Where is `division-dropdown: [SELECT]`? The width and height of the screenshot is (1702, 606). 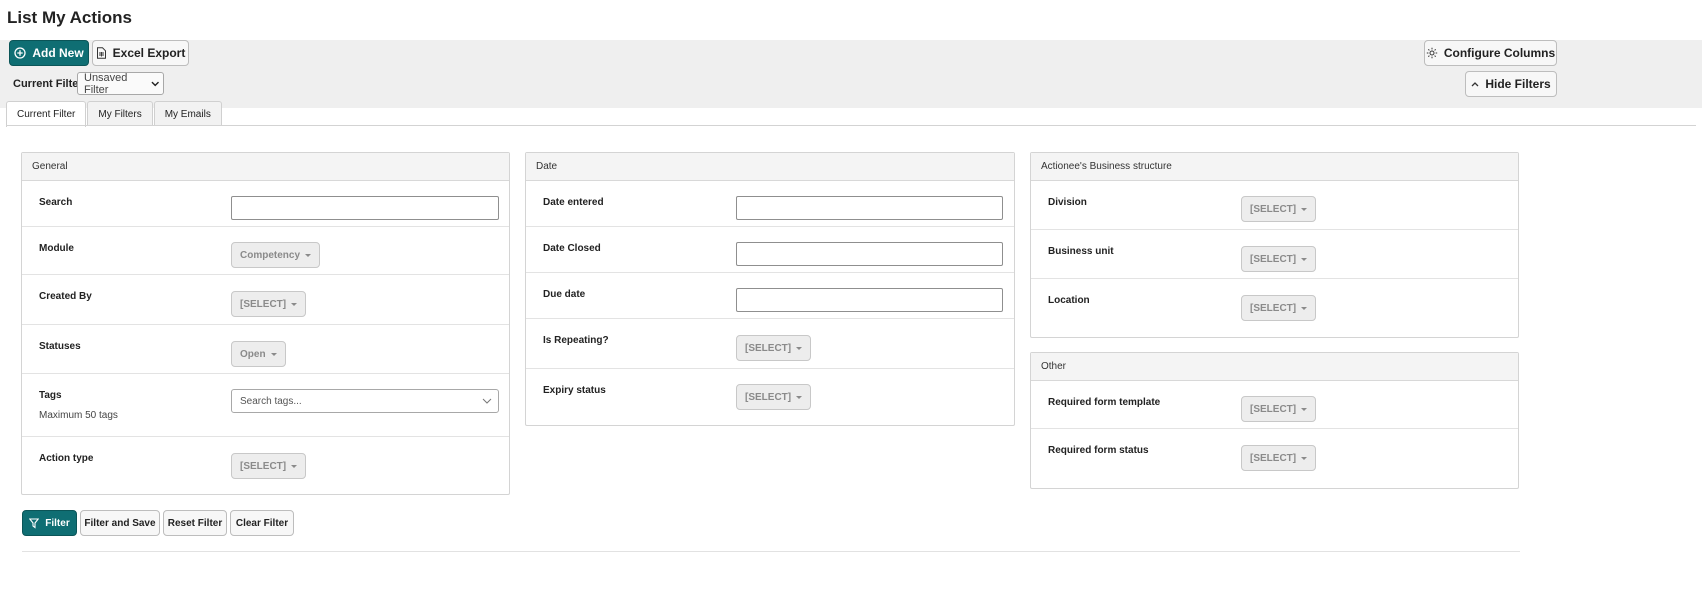
division-dropdown: [SELECT] is located at coordinates (1279, 209).